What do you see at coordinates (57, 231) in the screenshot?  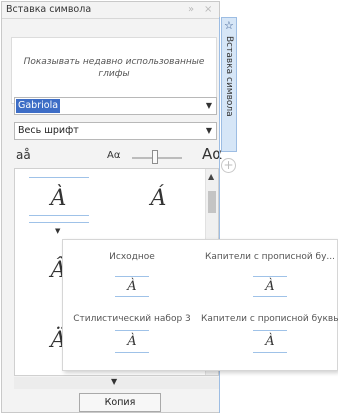 I see `variants-arrow-icon: ▼` at bounding box center [57, 231].